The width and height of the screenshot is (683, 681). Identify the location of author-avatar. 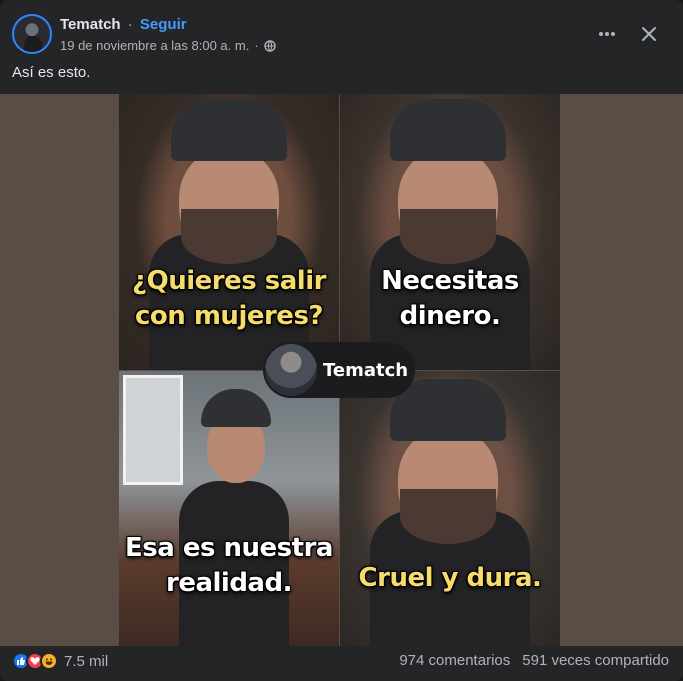
(32, 34).